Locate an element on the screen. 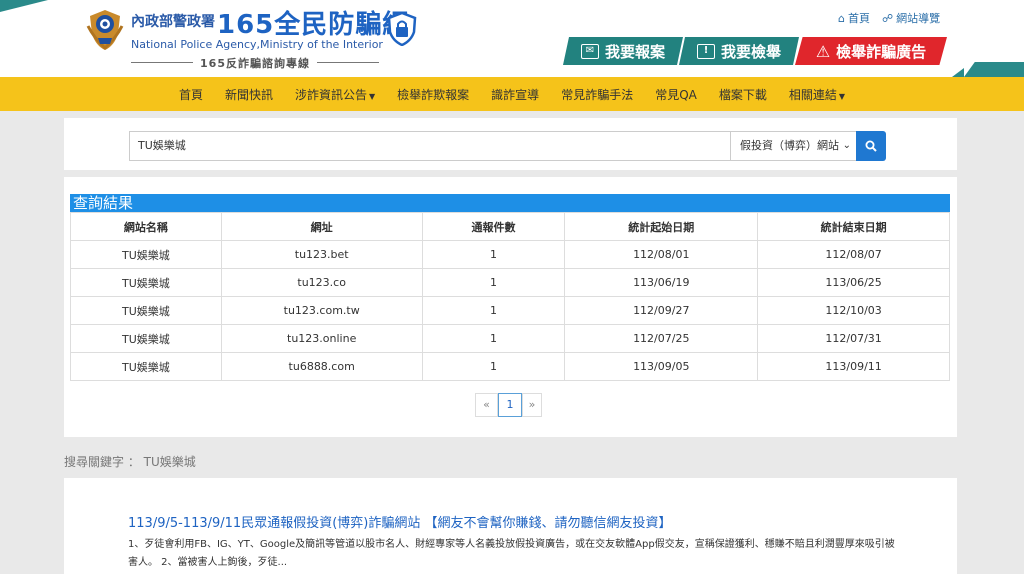  table-row: TU娛樂城 tu123.online 1 112/07/25 112/07/31 is located at coordinates (510, 338).